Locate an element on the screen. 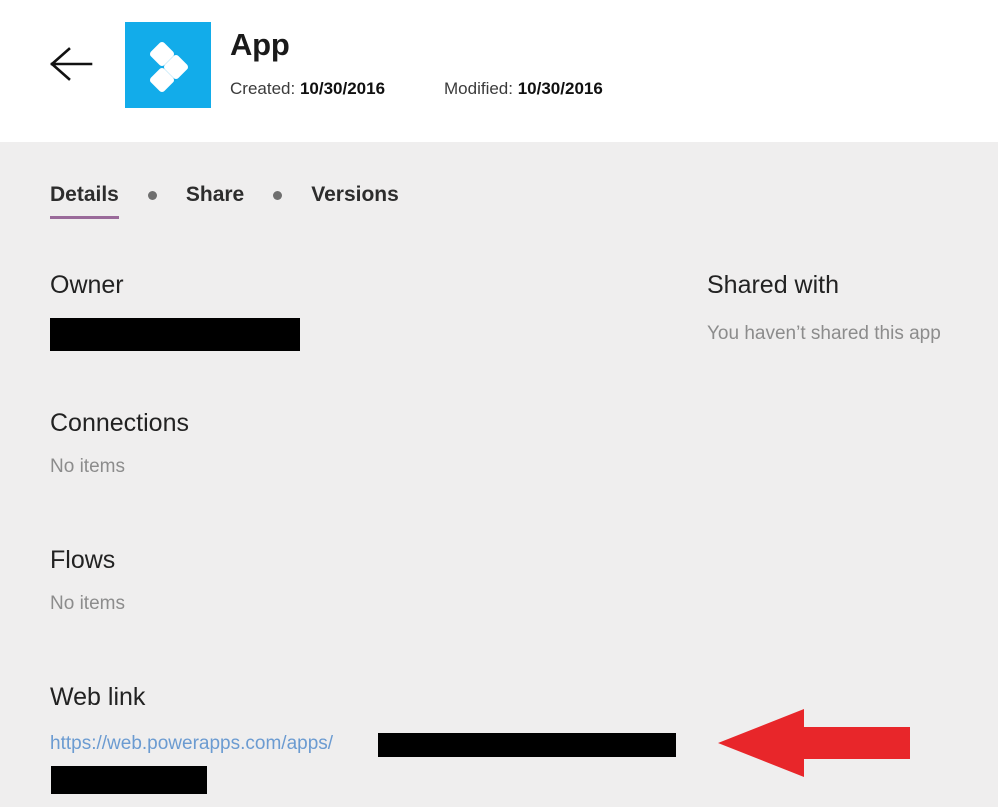  web-link-redaction-part1 is located at coordinates (527, 745).